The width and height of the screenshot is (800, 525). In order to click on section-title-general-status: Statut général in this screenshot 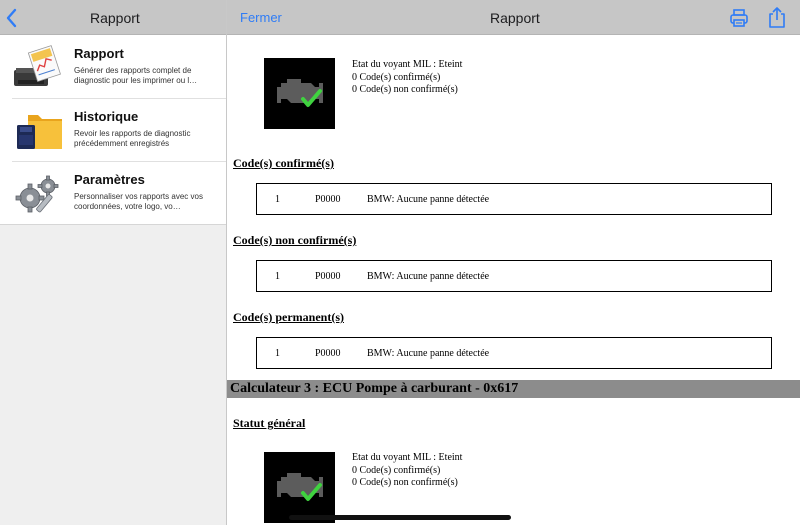, I will do `click(269, 423)`.